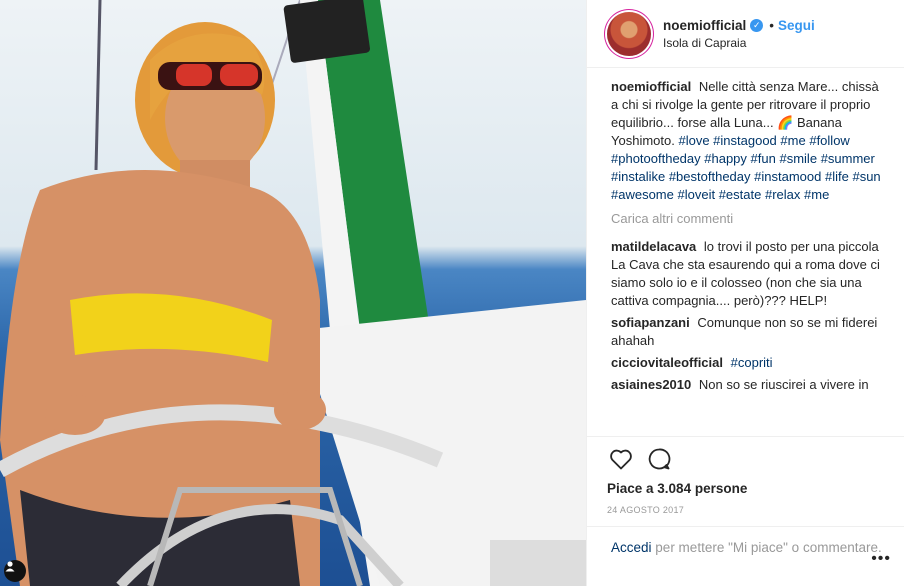 The width and height of the screenshot is (904, 586). Describe the element at coordinates (768, 547) in the screenshot. I see `login-text: per mettere "Mi piace" o commentare.` at that location.